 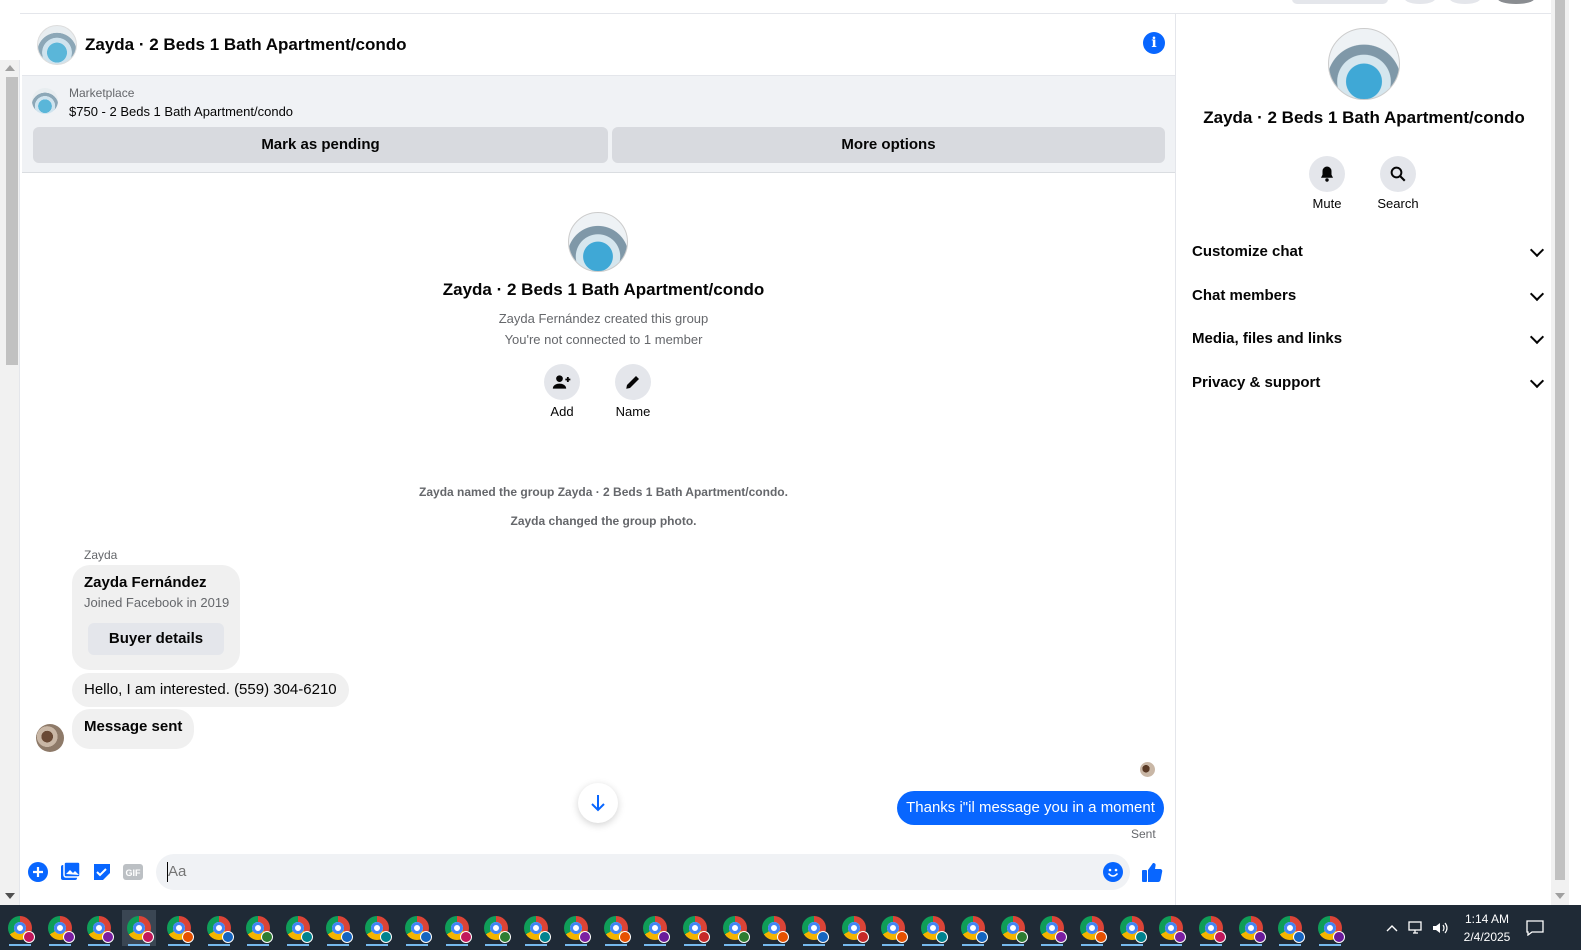 What do you see at coordinates (1364, 64) in the screenshot?
I see `panel-group-avatar` at bounding box center [1364, 64].